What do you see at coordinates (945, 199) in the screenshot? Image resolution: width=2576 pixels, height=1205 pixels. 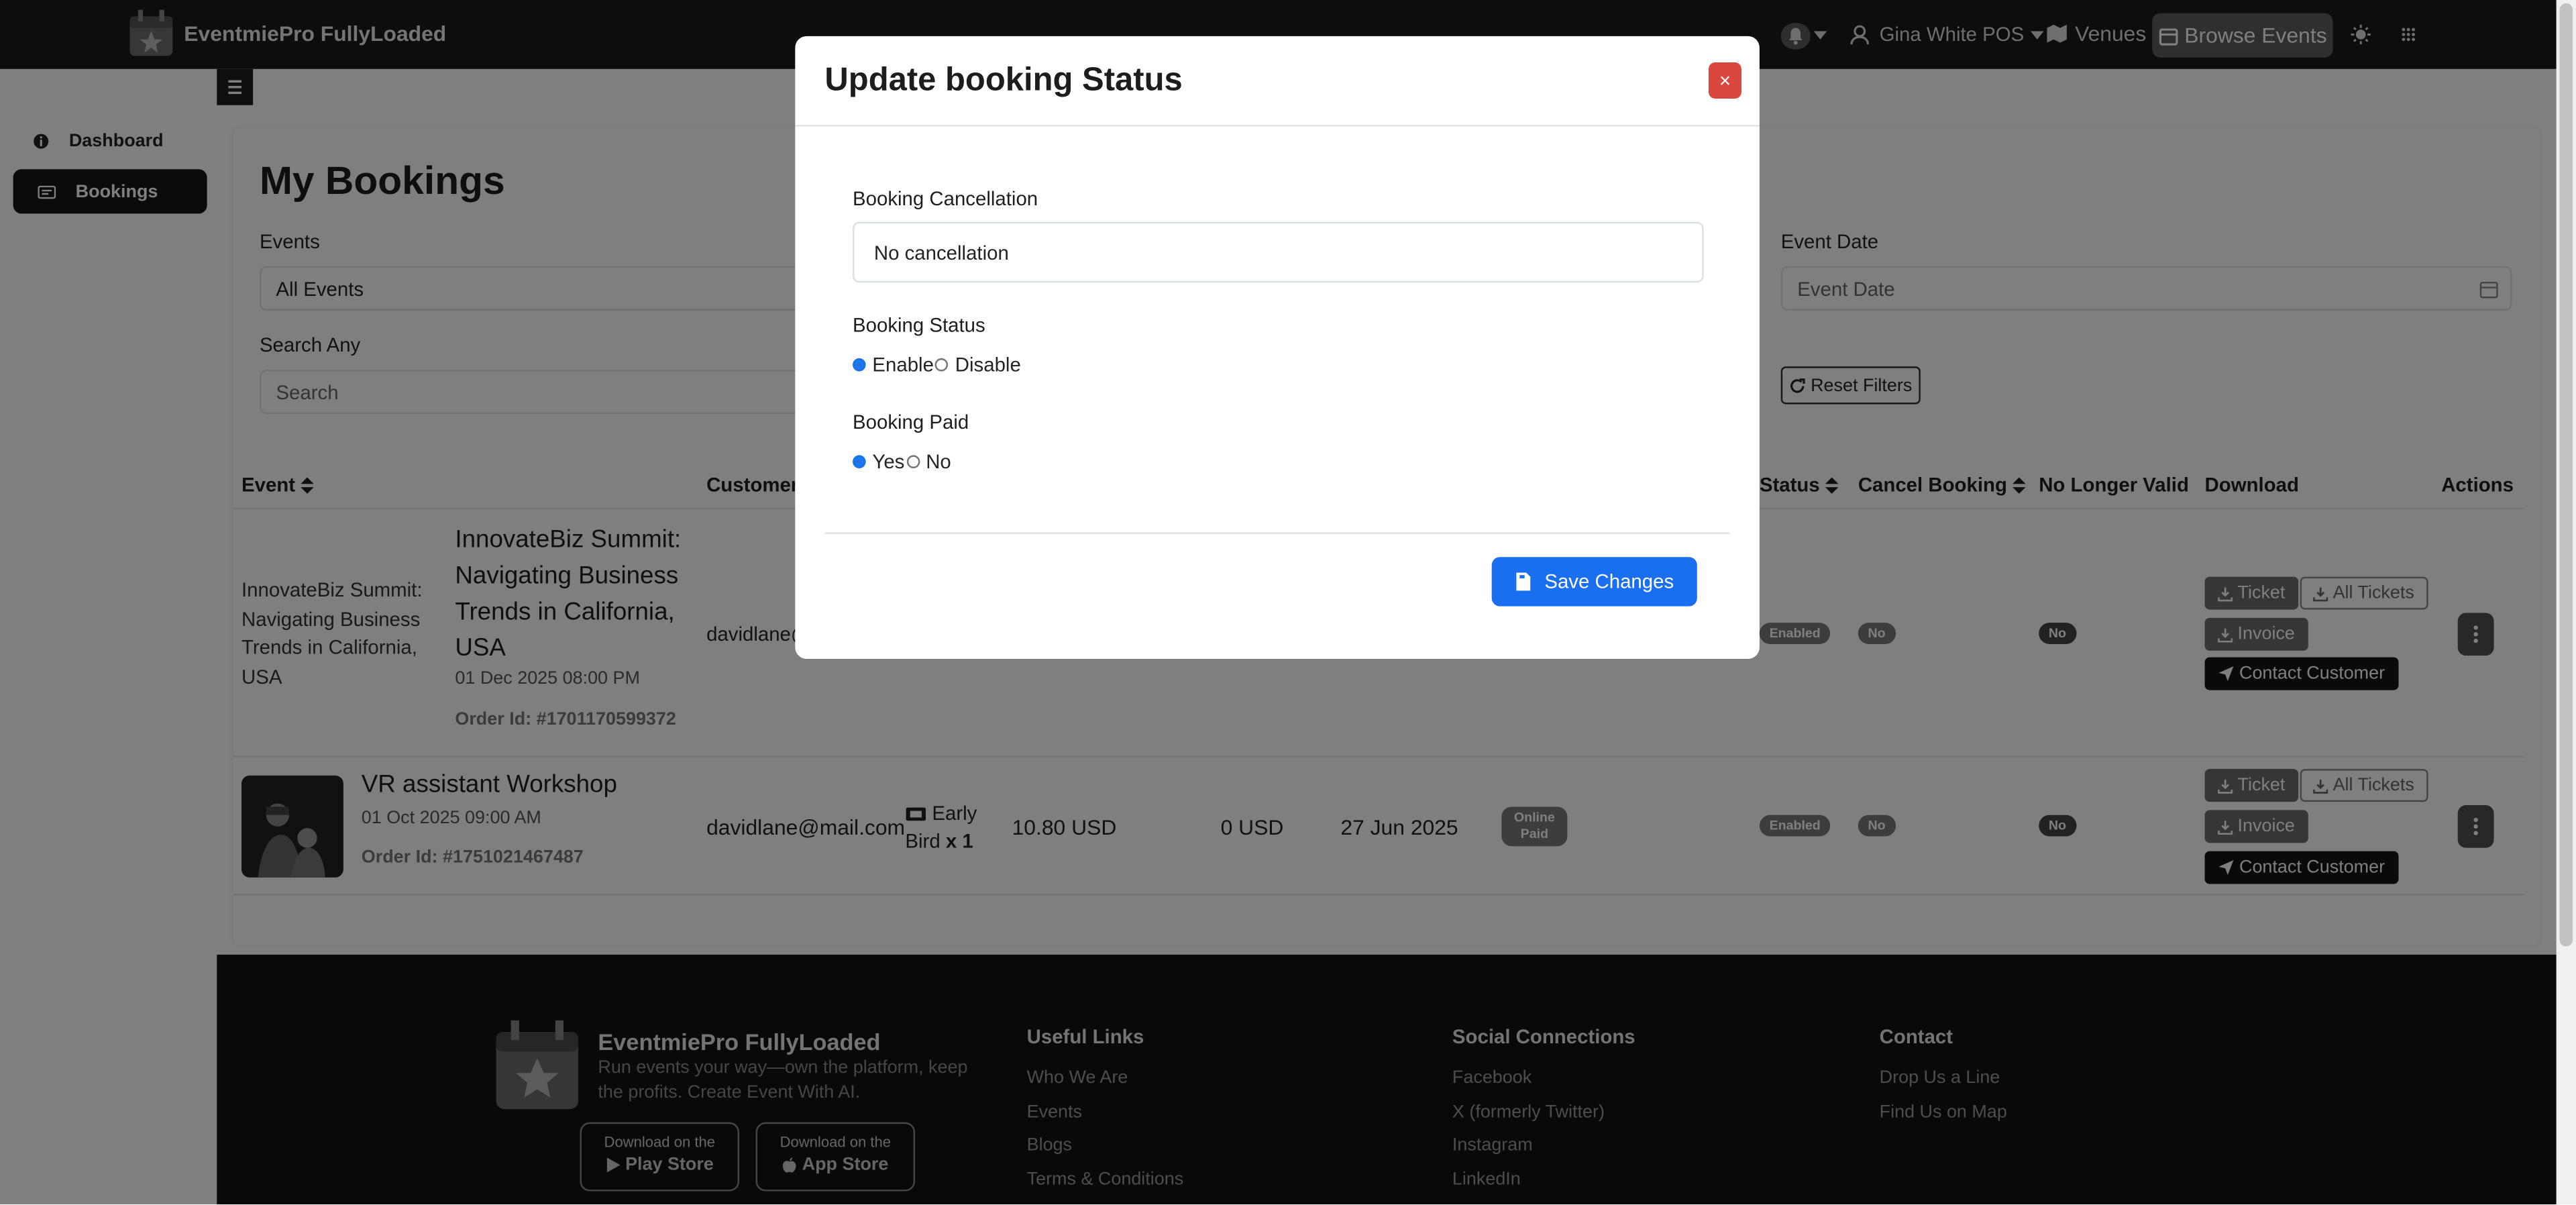 I see `booking-cancellation-label: Booking Cancellation` at bounding box center [945, 199].